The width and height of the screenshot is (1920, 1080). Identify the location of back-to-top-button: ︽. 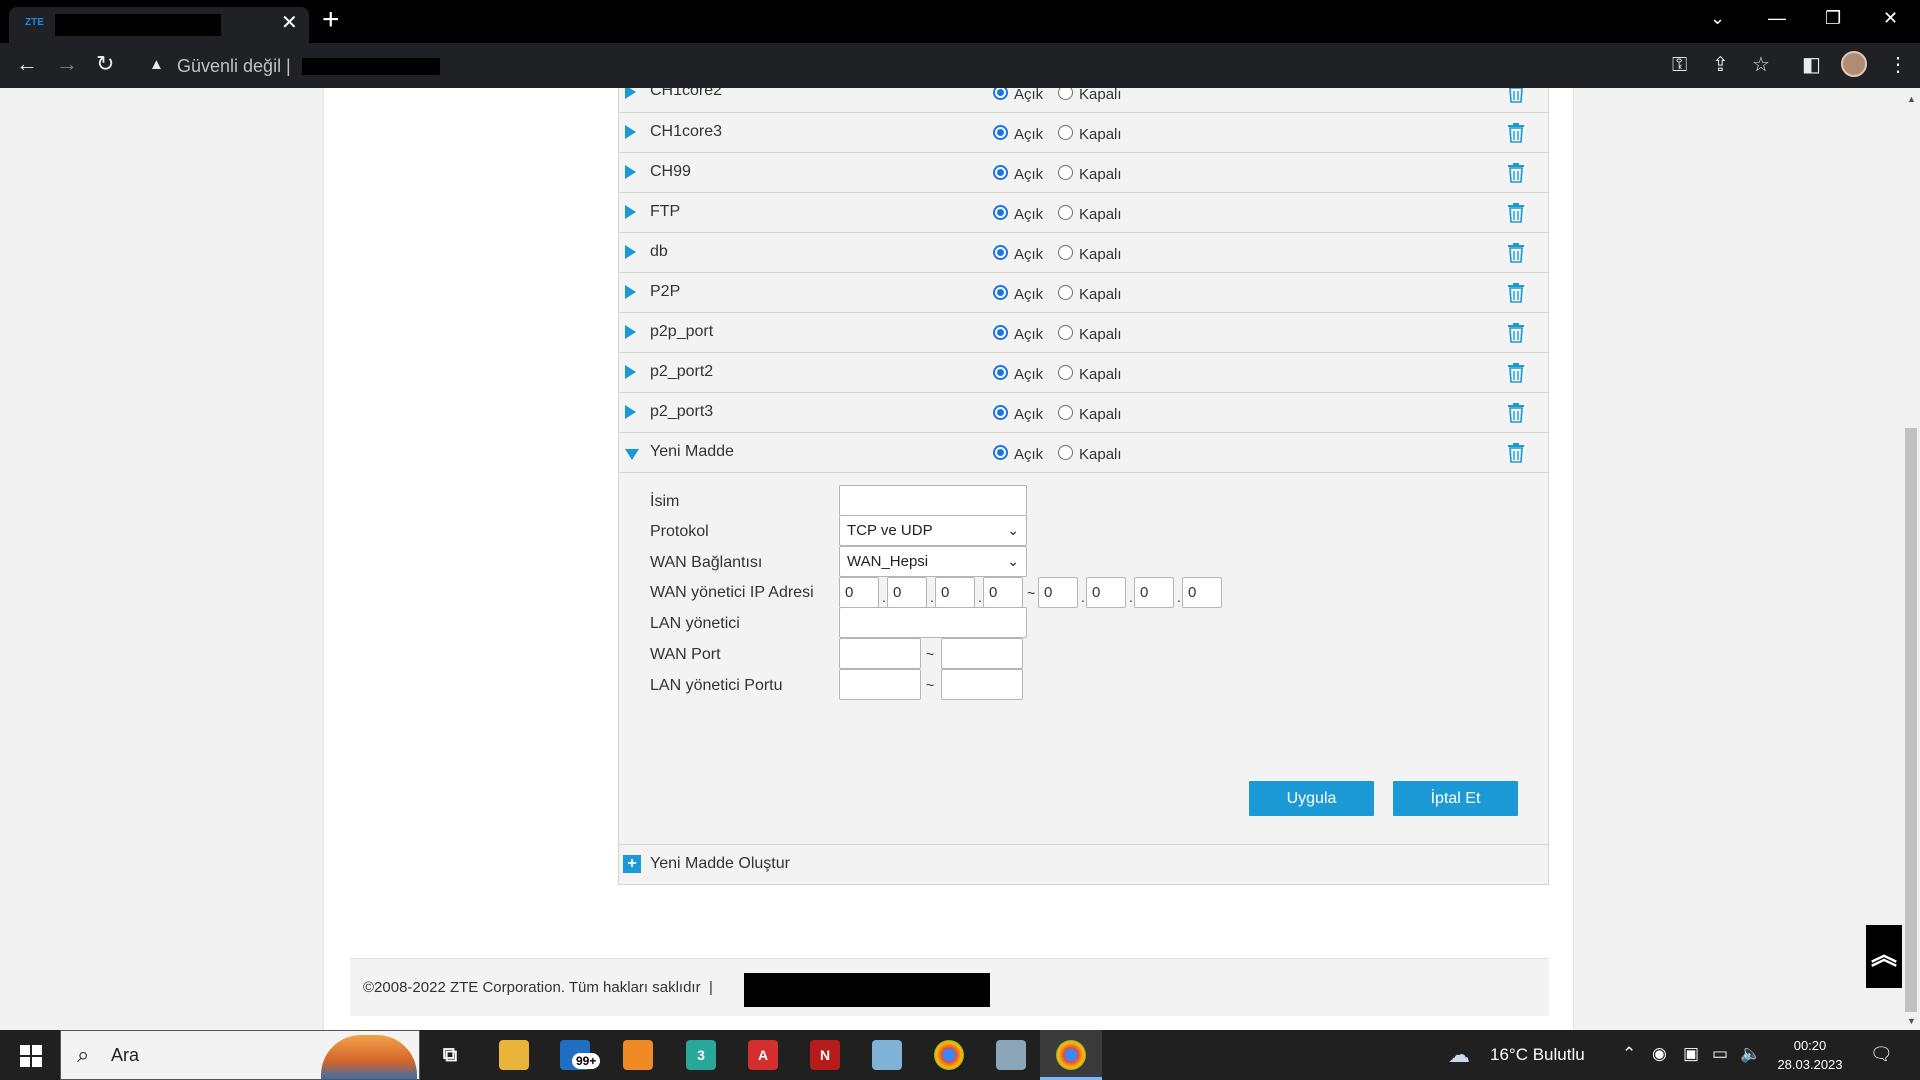
(1884, 956).